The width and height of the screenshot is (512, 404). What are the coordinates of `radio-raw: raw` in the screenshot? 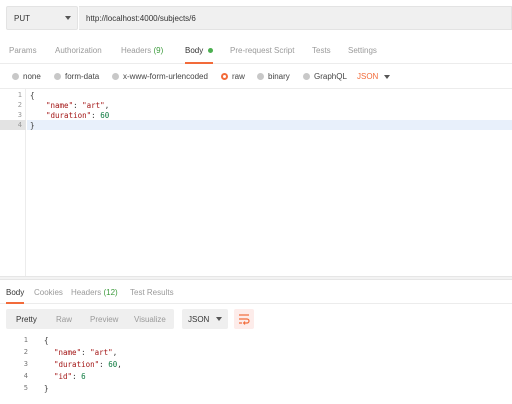 It's located at (233, 76).